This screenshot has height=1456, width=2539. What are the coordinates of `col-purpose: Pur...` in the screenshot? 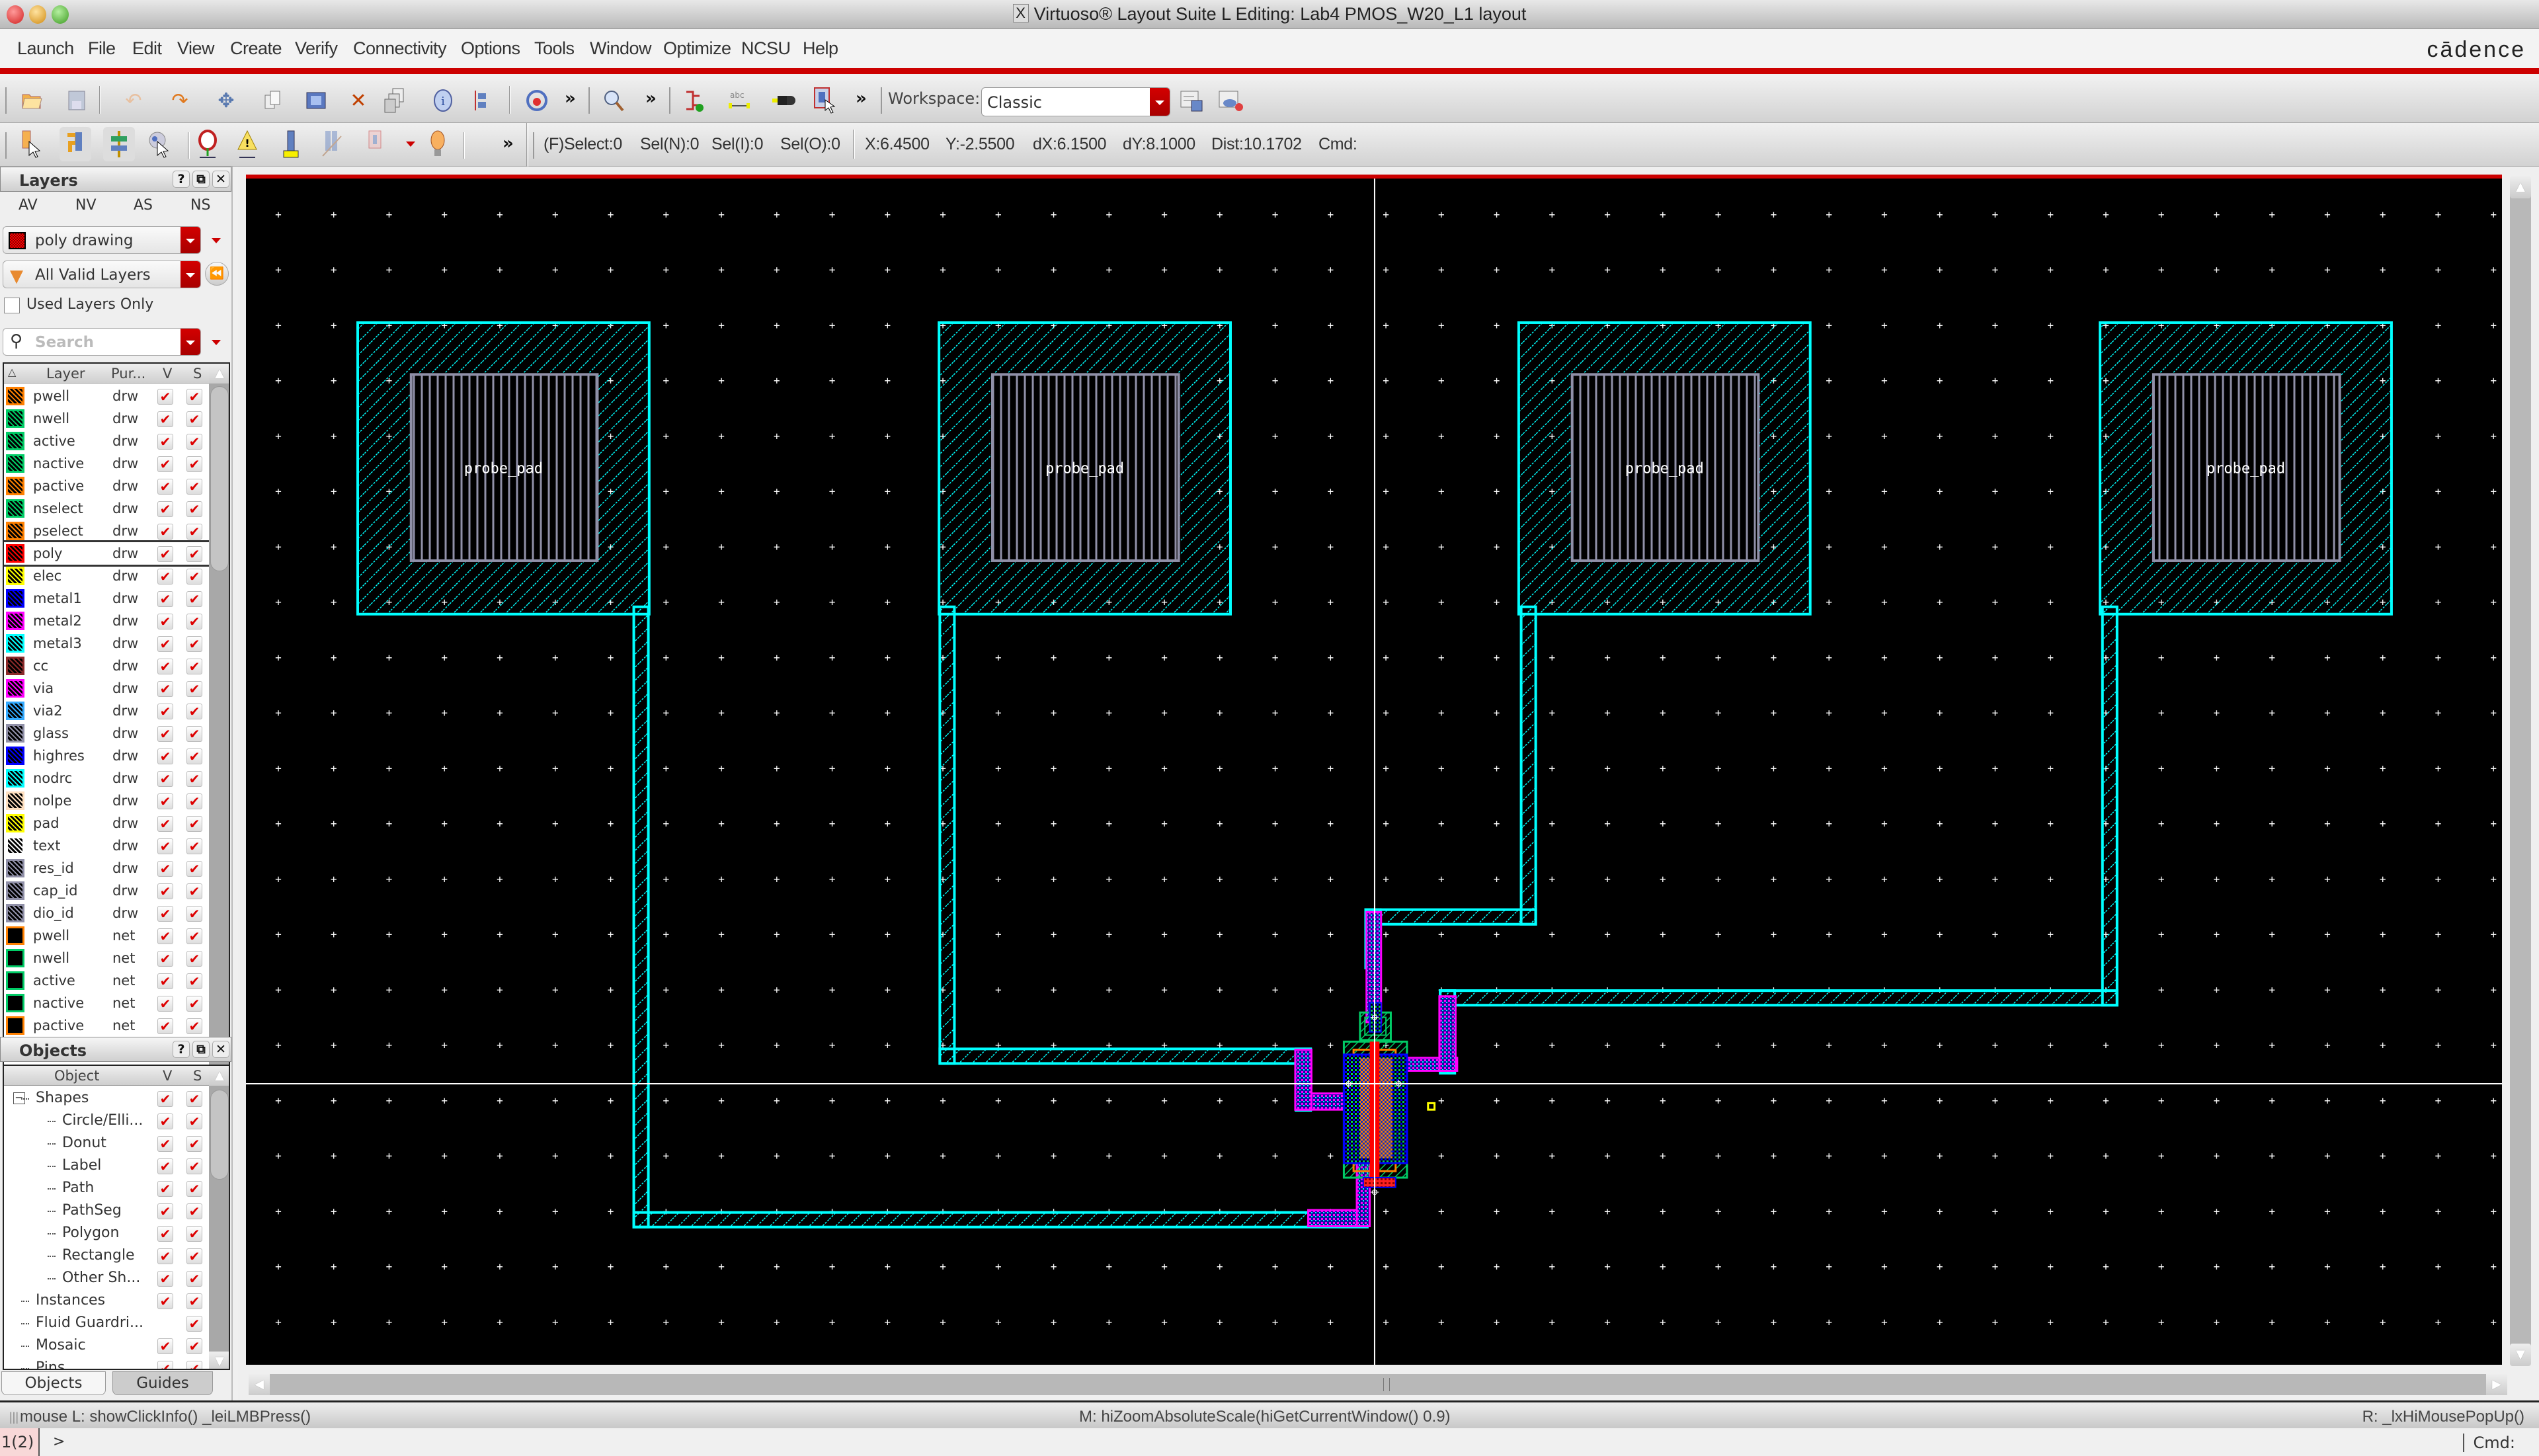 It's located at (128, 374).